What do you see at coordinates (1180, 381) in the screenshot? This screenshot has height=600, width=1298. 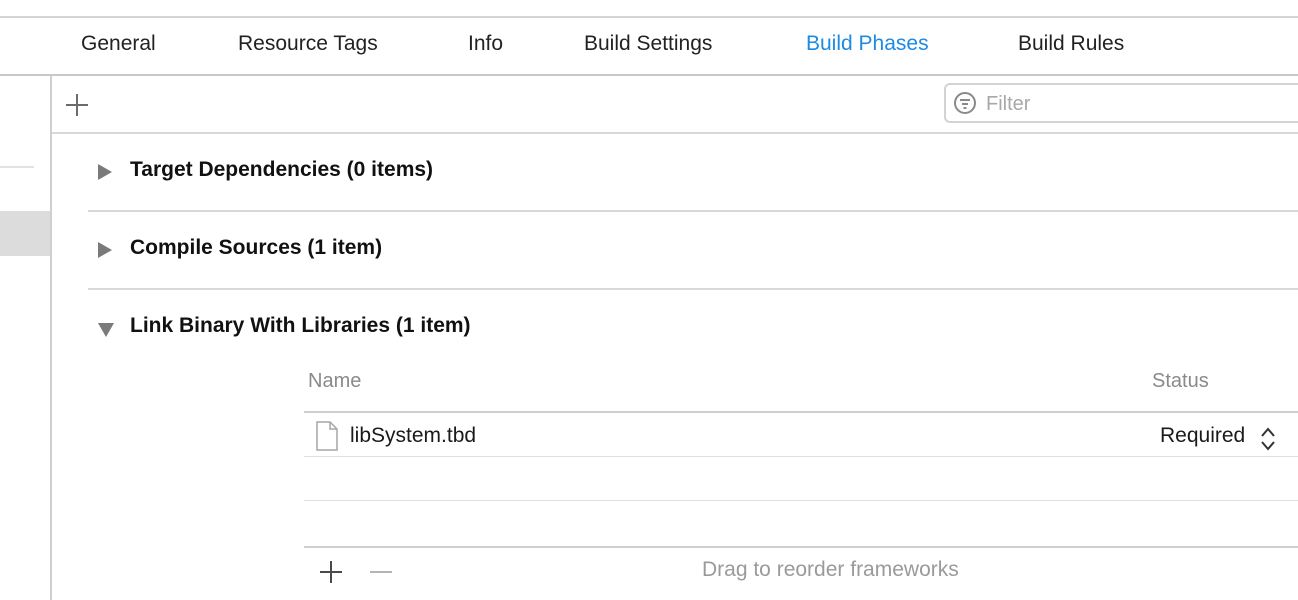 I see `column-header-status: Status` at bounding box center [1180, 381].